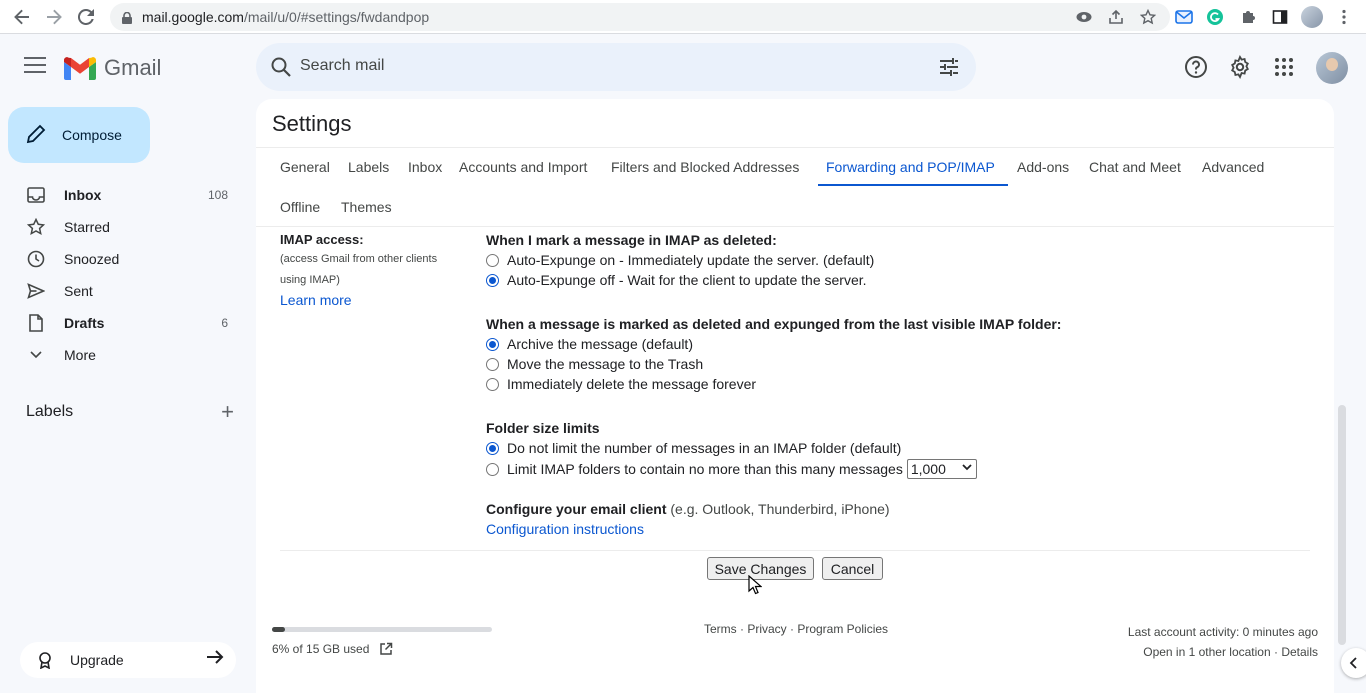  Describe the element at coordinates (22, 17) in the screenshot. I see `back-icon` at that location.